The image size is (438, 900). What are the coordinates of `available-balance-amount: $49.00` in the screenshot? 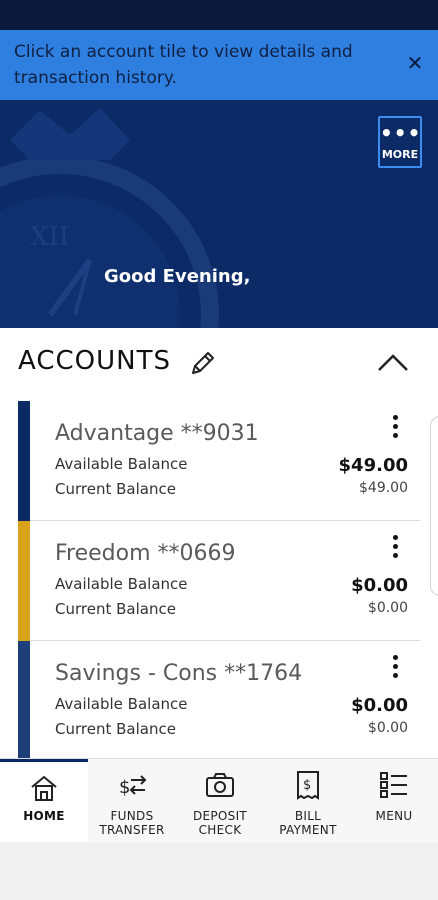 It's located at (373, 465).